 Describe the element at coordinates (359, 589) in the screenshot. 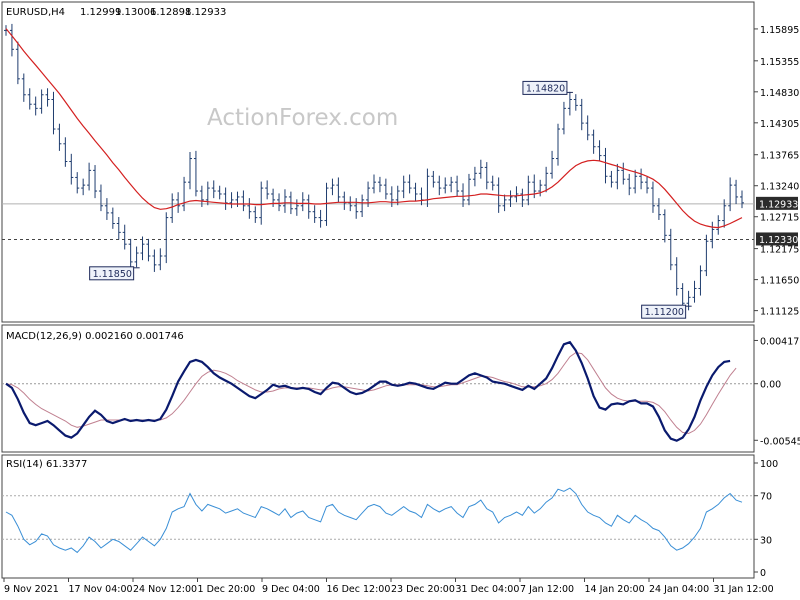

I see `x-tick-label: 16 Dec 12:00` at that location.